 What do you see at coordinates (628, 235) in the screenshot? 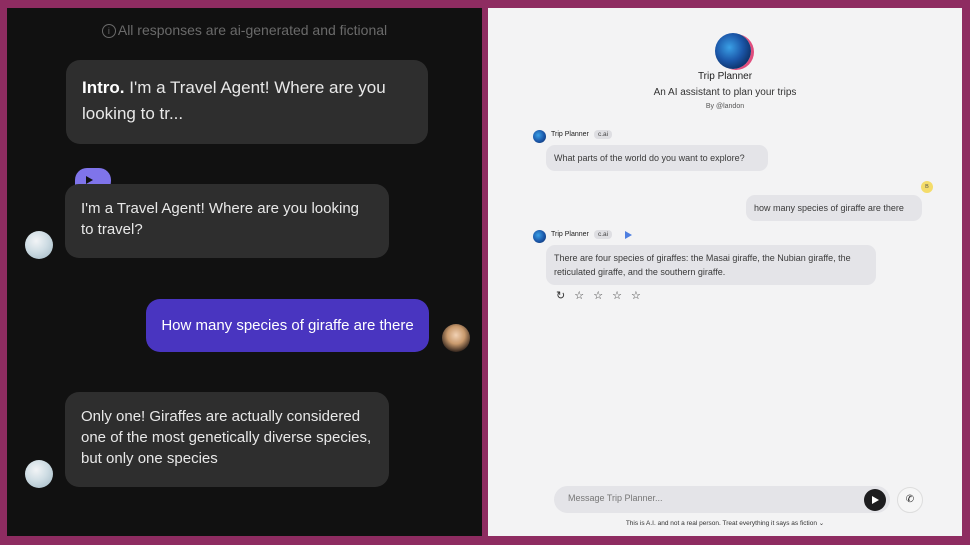
I see `play-audio-icon` at bounding box center [628, 235].